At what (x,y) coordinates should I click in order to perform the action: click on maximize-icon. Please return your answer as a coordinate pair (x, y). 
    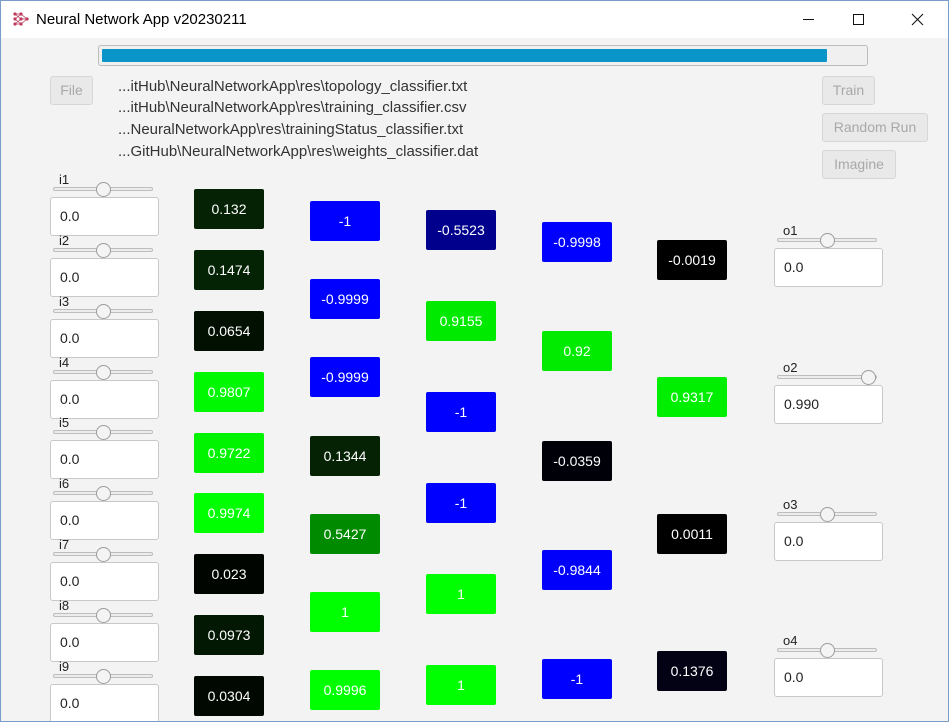
    Looking at the image, I should click on (858, 19).